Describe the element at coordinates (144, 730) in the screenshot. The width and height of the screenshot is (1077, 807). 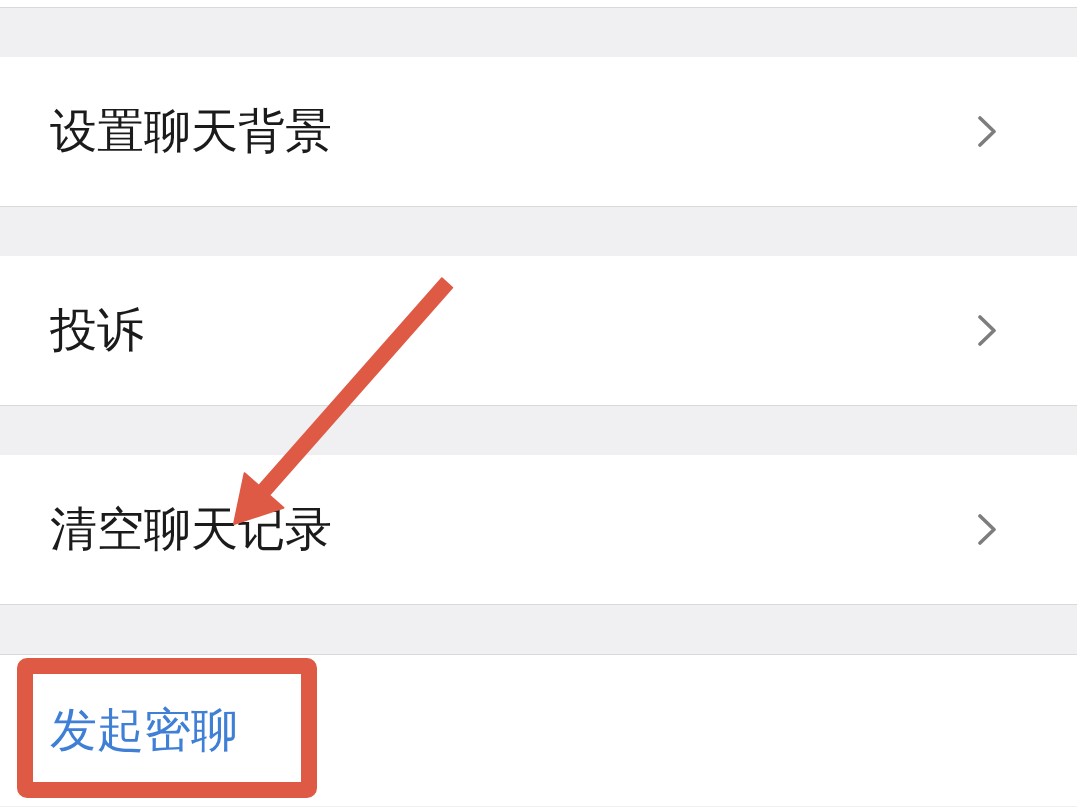
I see `action-label: 发起密聊` at that location.